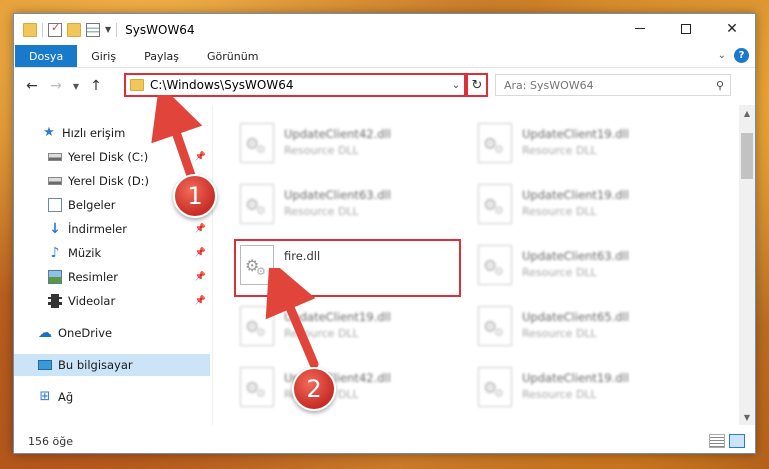 The width and height of the screenshot is (769, 469). Describe the element at coordinates (232, 56) in the screenshot. I see `tab-view: Görünüm` at that location.